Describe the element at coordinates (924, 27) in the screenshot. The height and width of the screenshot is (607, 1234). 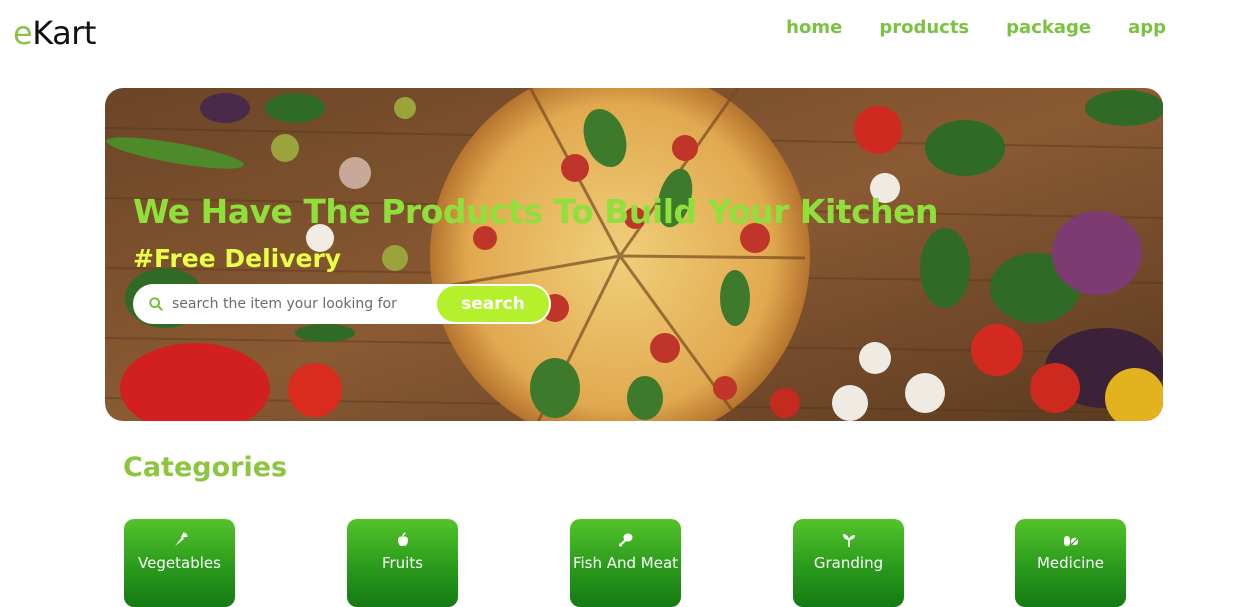
I see `nav-products: products` at that location.